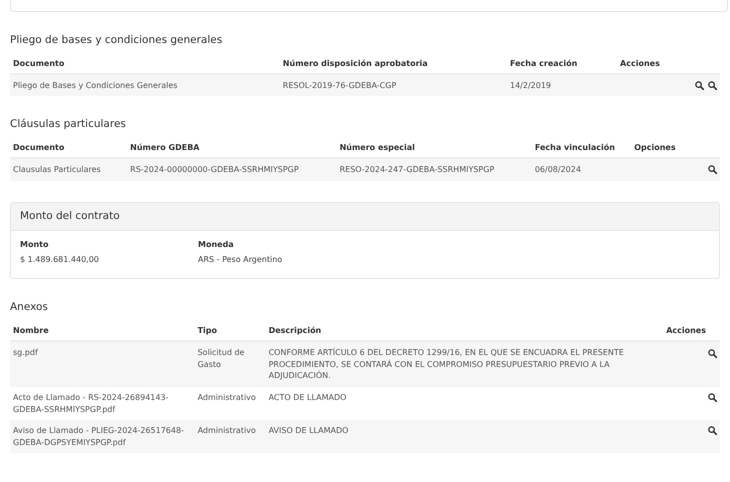 The width and height of the screenshot is (730, 482). What do you see at coordinates (29, 308) in the screenshot?
I see `section-title: Anexos` at bounding box center [29, 308].